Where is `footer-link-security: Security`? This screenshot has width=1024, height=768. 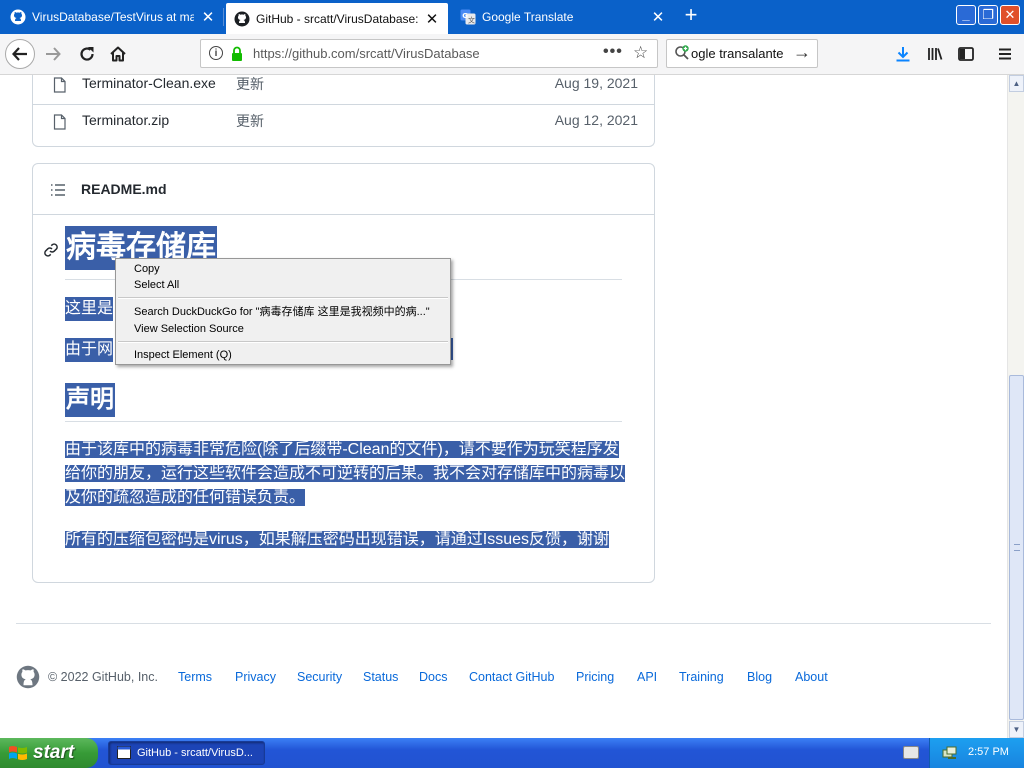
footer-link-security: Security is located at coordinates (319, 677).